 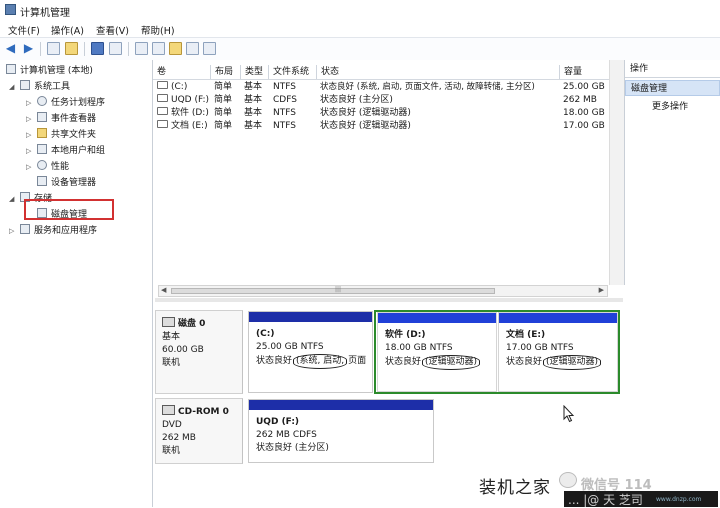 What do you see at coordinates (365, 113) in the screenshot?
I see `vol-status: 状态良好 (逻辑驱动器)` at bounding box center [365, 113].